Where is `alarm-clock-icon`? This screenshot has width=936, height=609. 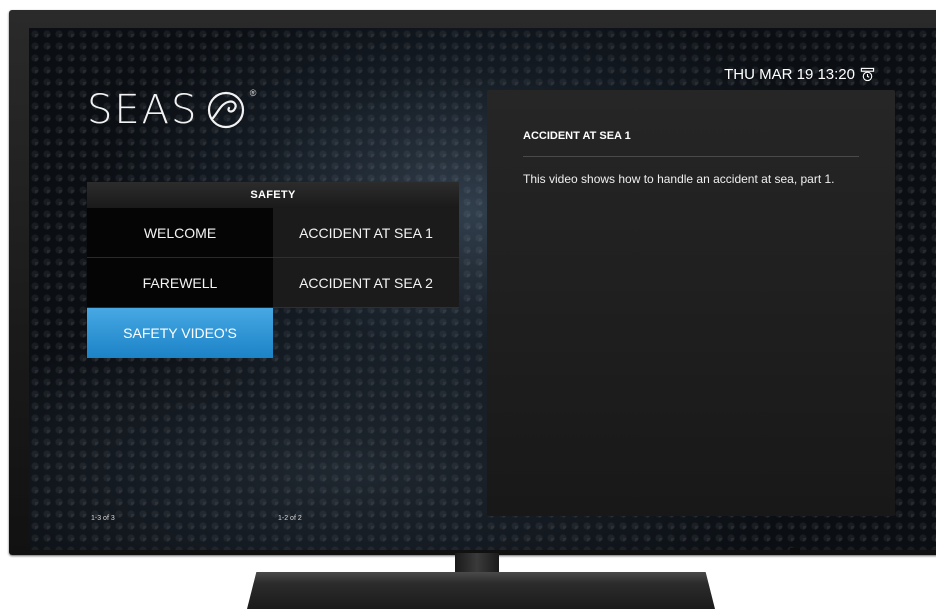 alarm-clock-icon is located at coordinates (867, 74).